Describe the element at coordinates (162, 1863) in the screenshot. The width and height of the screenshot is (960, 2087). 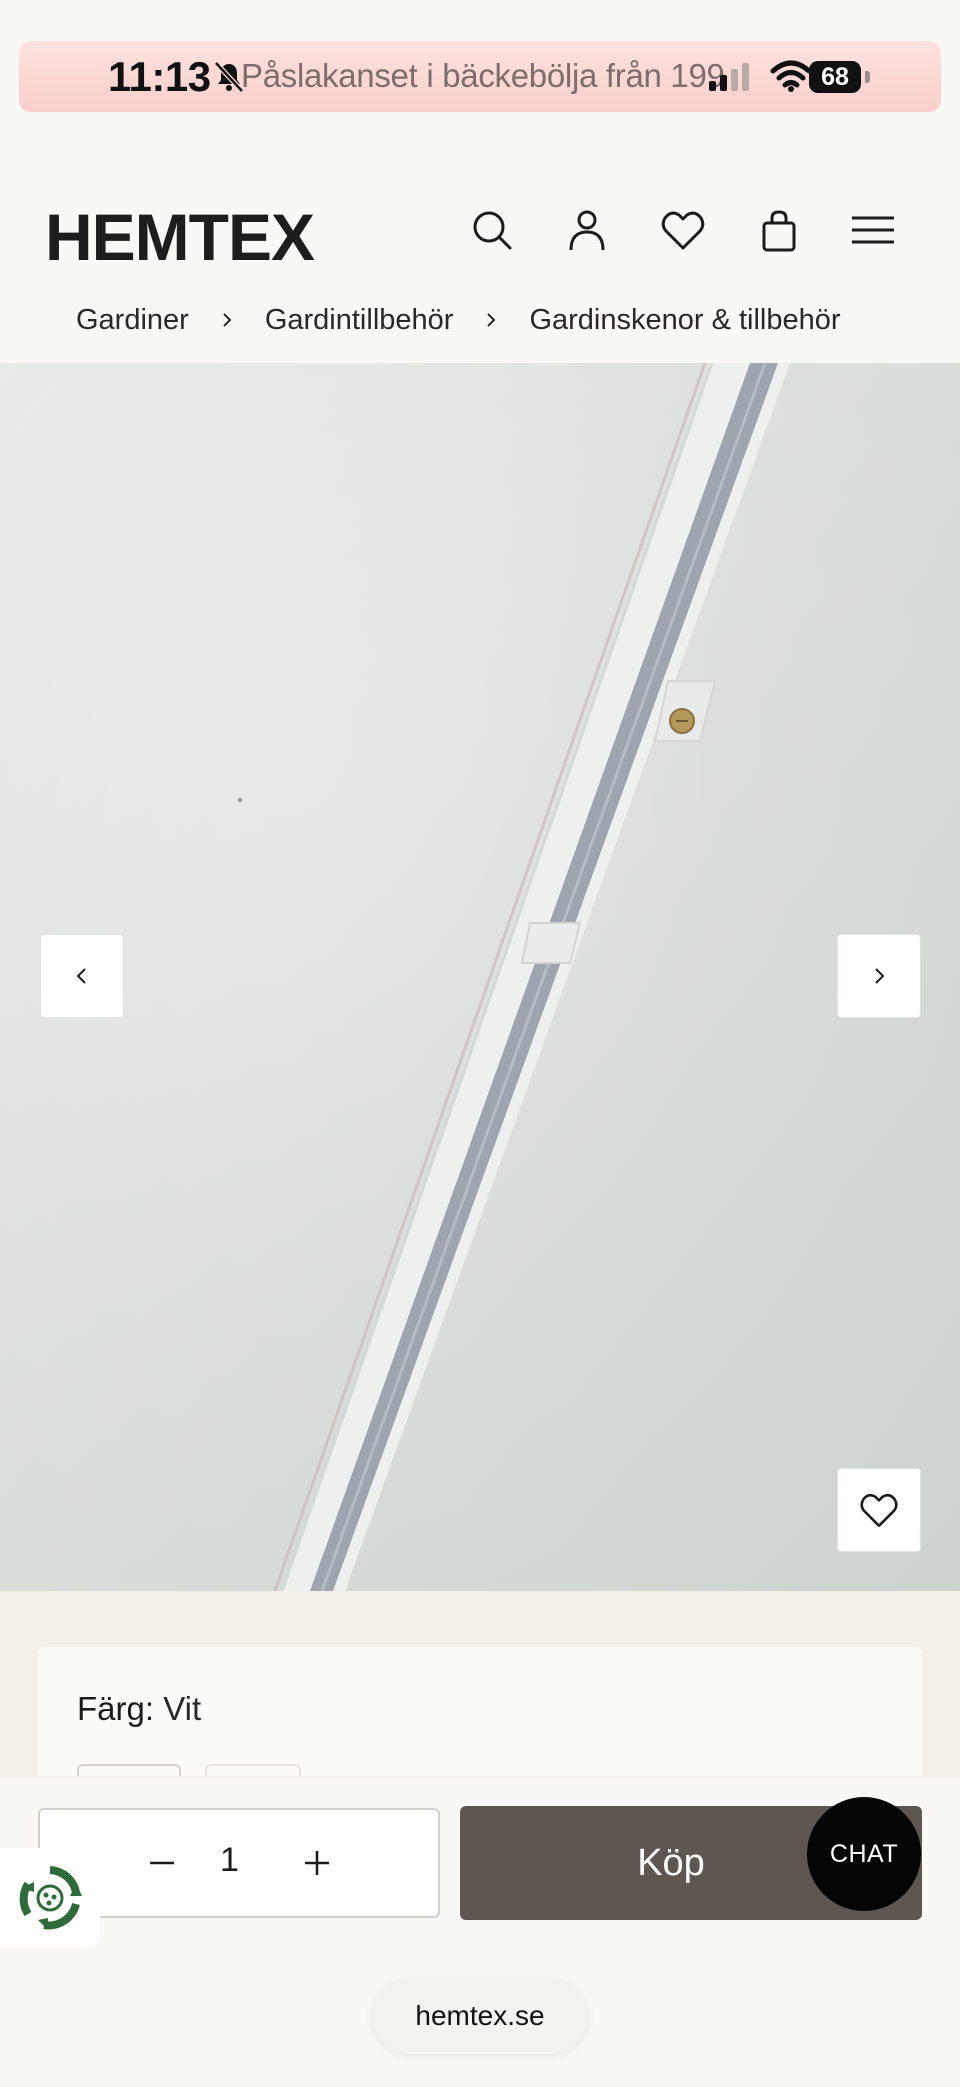
I see `minus-icon` at that location.